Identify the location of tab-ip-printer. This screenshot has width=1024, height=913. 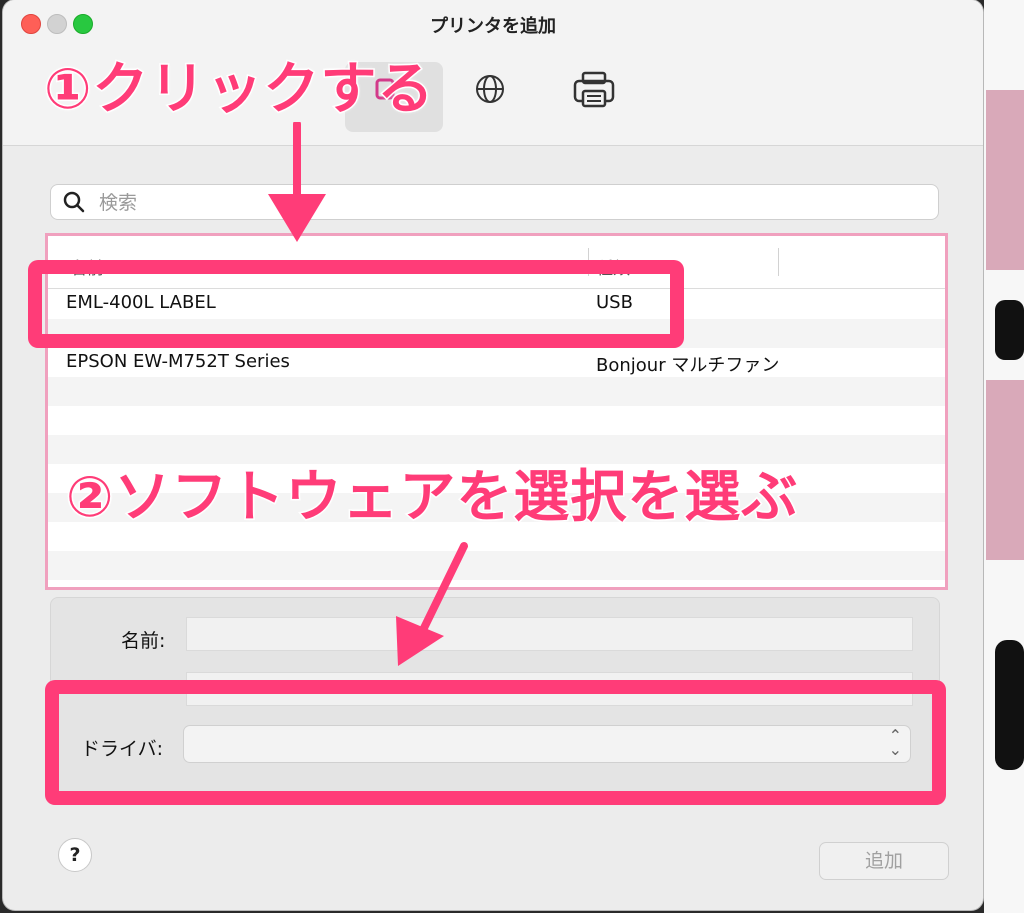
(490, 93).